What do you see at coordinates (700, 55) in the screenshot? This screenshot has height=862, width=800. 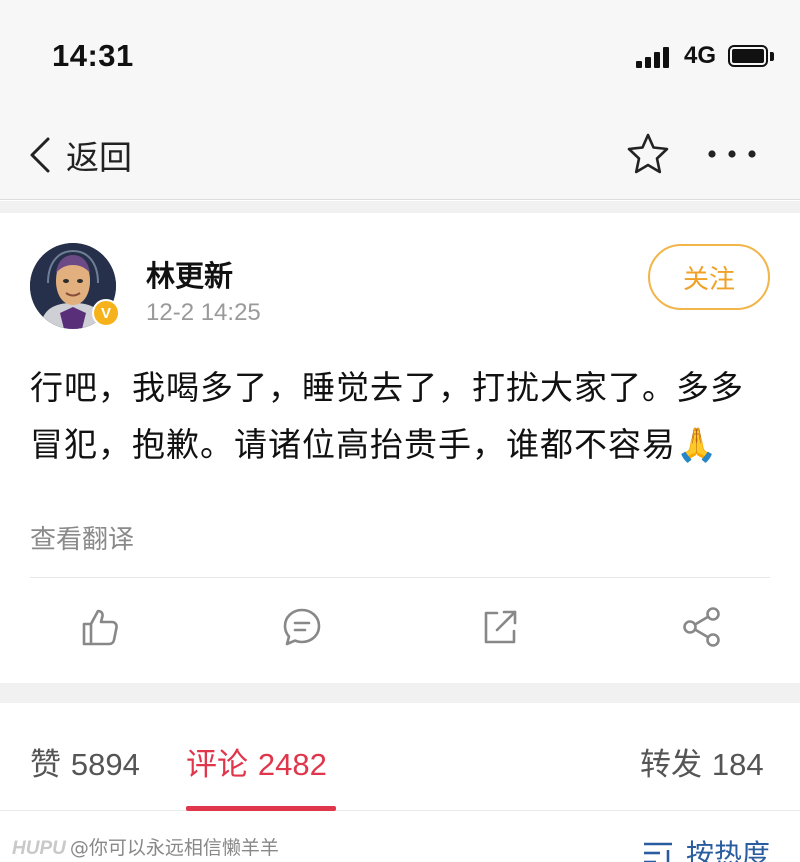 I see `network-type: 4G` at bounding box center [700, 55].